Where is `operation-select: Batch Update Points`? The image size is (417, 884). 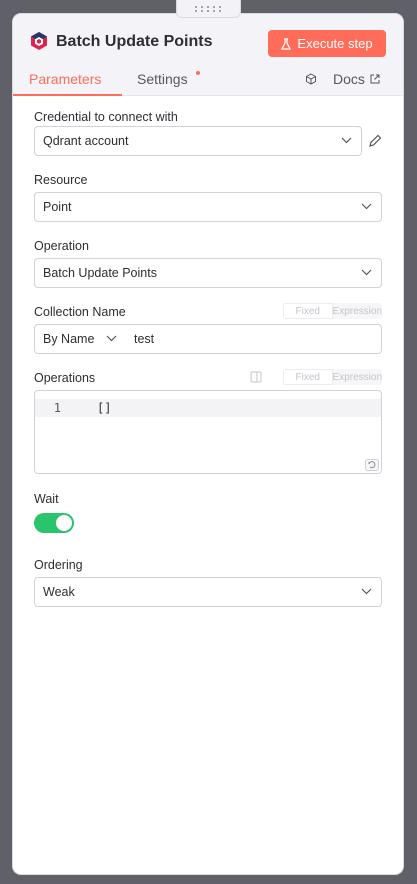 operation-select: Batch Update Points is located at coordinates (208, 273).